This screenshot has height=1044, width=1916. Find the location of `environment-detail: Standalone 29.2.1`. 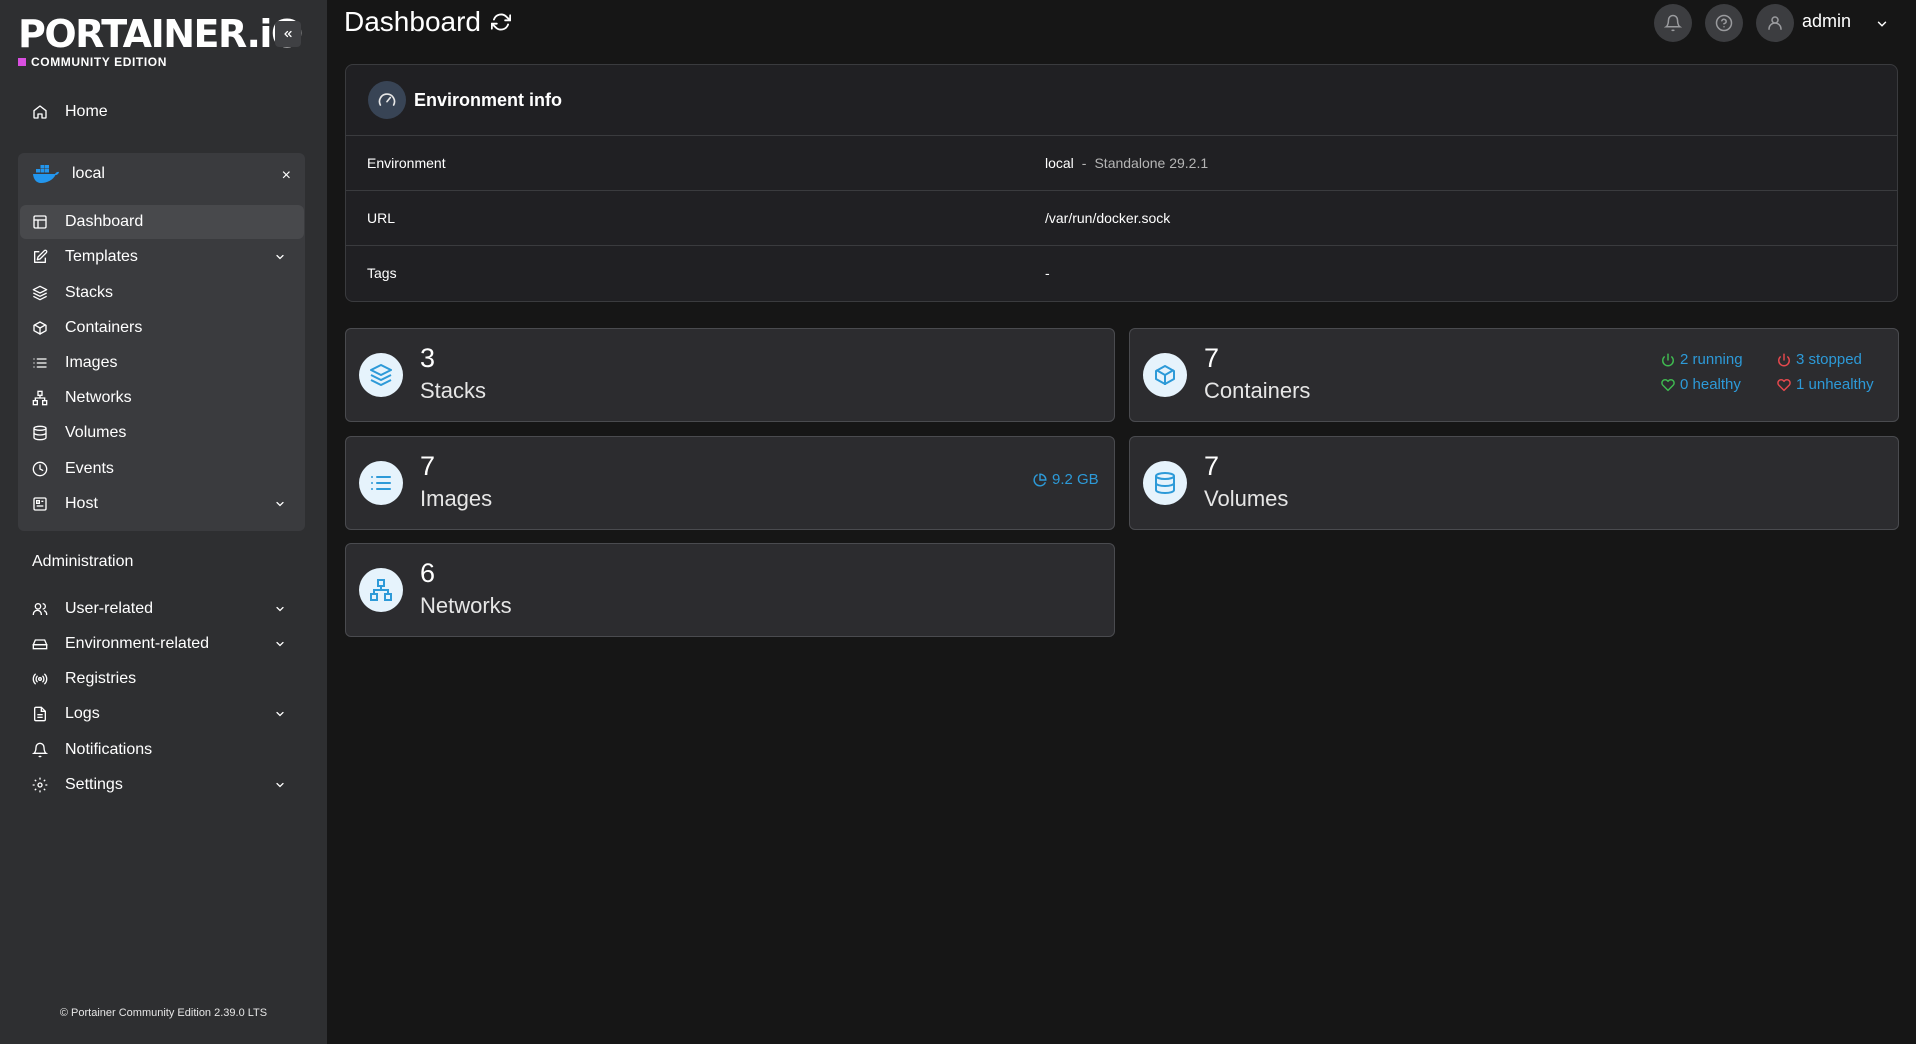

environment-detail: Standalone 29.2.1 is located at coordinates (1151, 163).